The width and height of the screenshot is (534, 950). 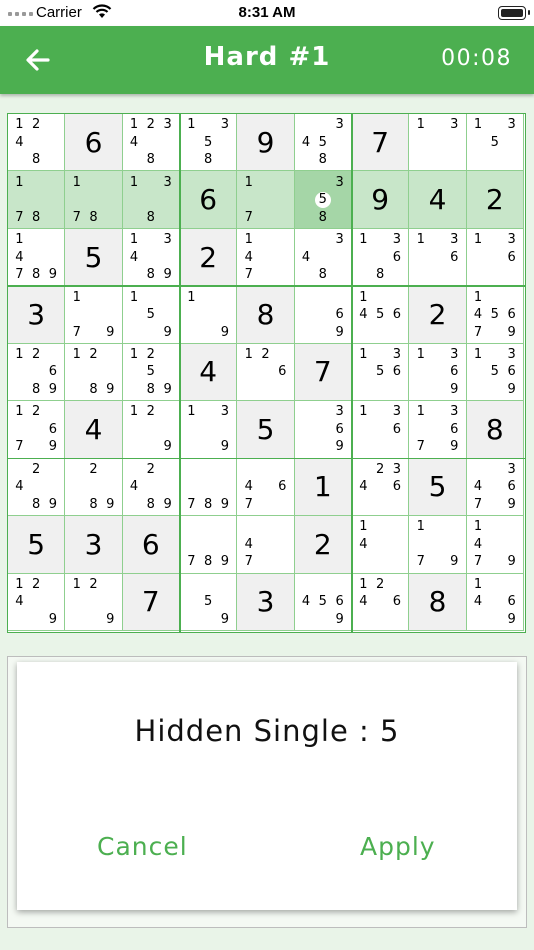 What do you see at coordinates (209, 315) in the screenshot?
I see `sudoku-cell: 19` at bounding box center [209, 315].